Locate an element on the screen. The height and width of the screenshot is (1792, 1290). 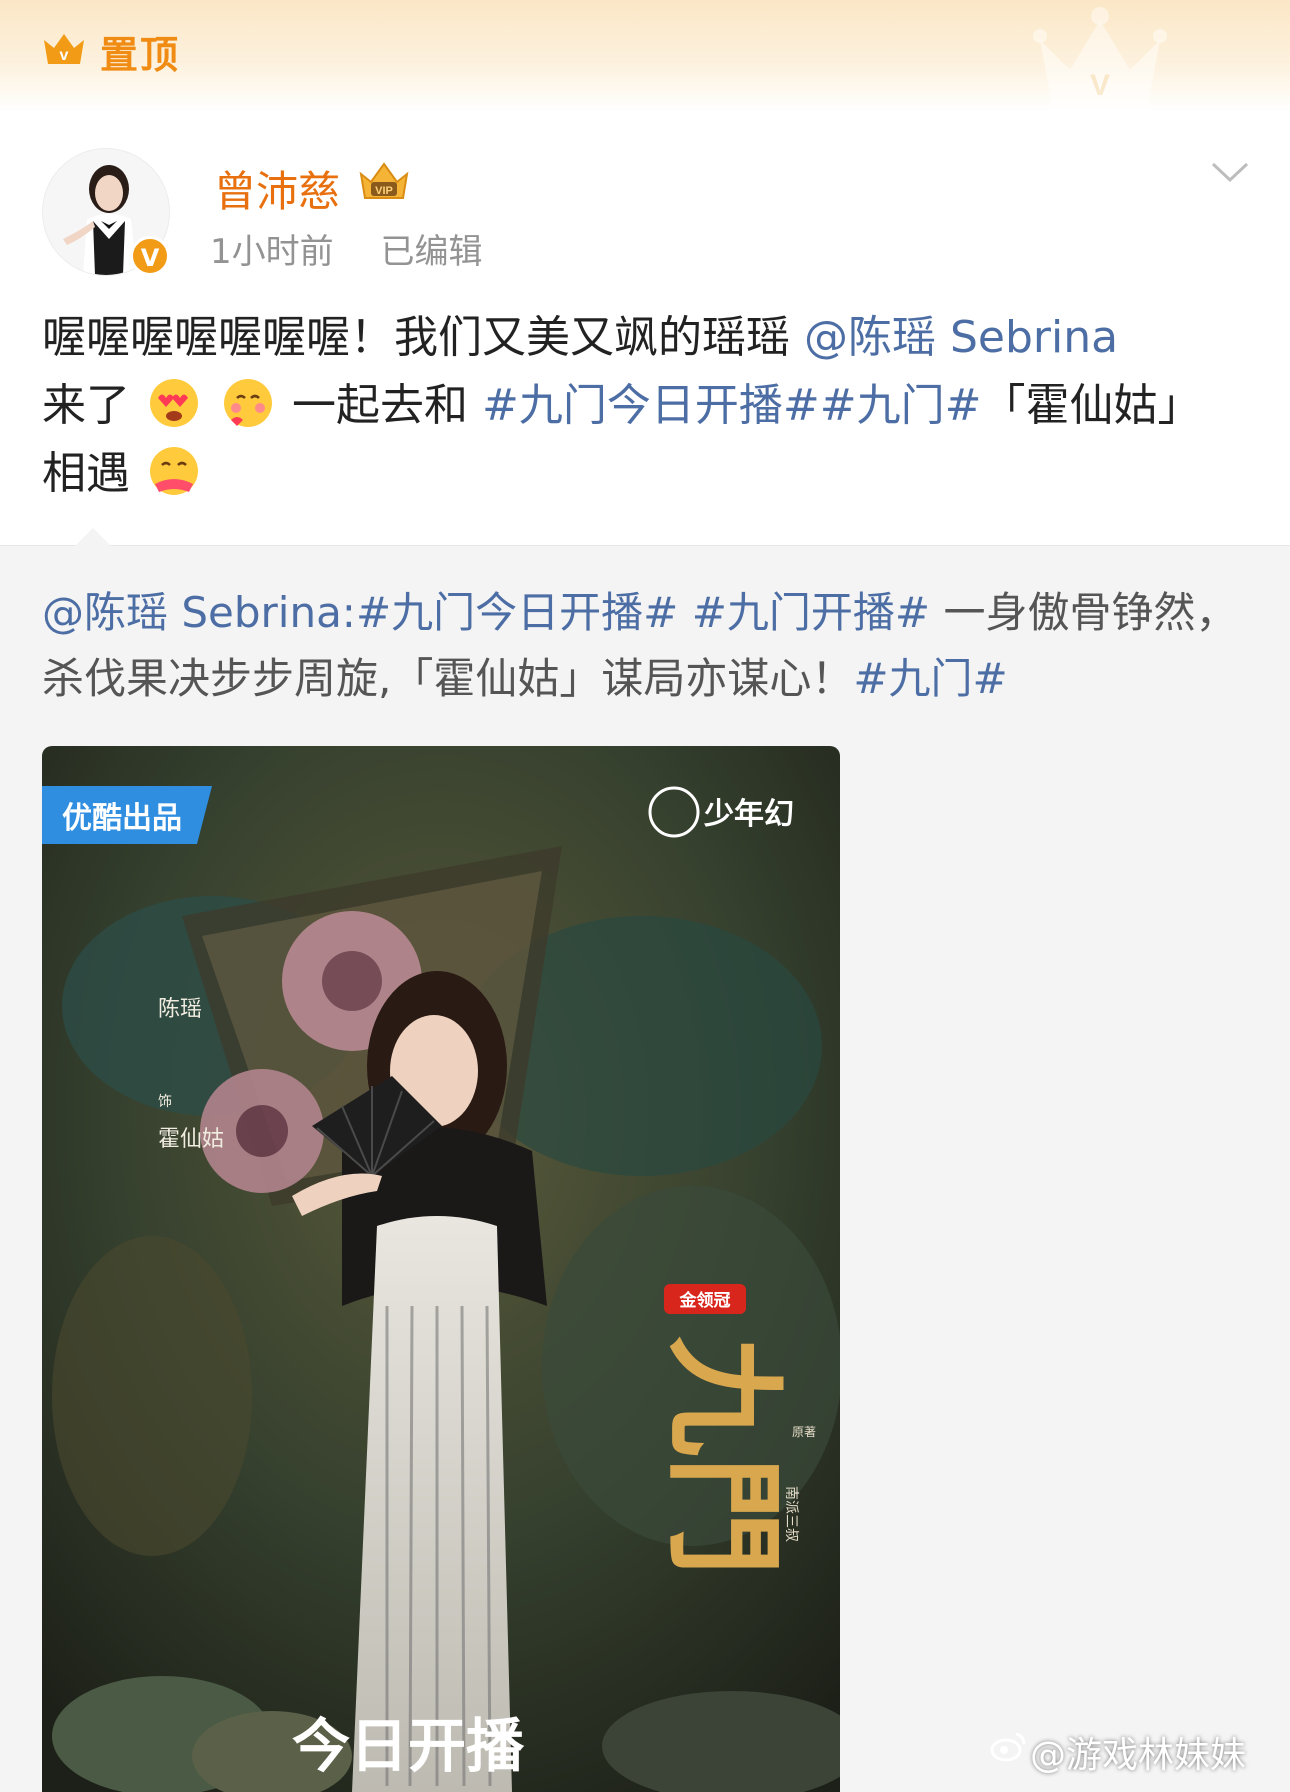
poster-role: 霍仙姑 is located at coordinates (191, 1139).